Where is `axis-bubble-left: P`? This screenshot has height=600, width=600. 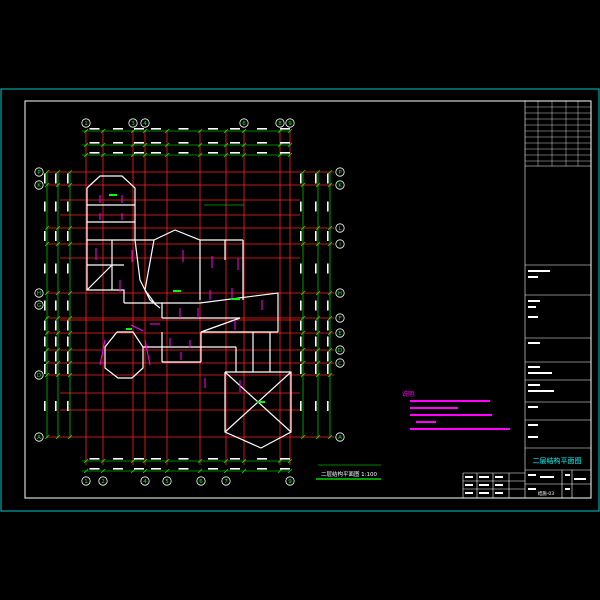 axis-bubble-left: P is located at coordinates (39, 172).